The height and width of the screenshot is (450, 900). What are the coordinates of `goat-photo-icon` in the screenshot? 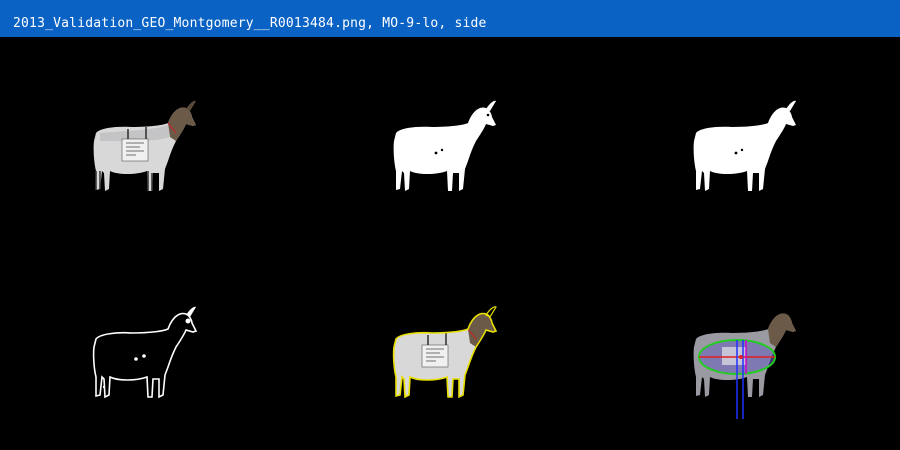 It's located at (144, 145).